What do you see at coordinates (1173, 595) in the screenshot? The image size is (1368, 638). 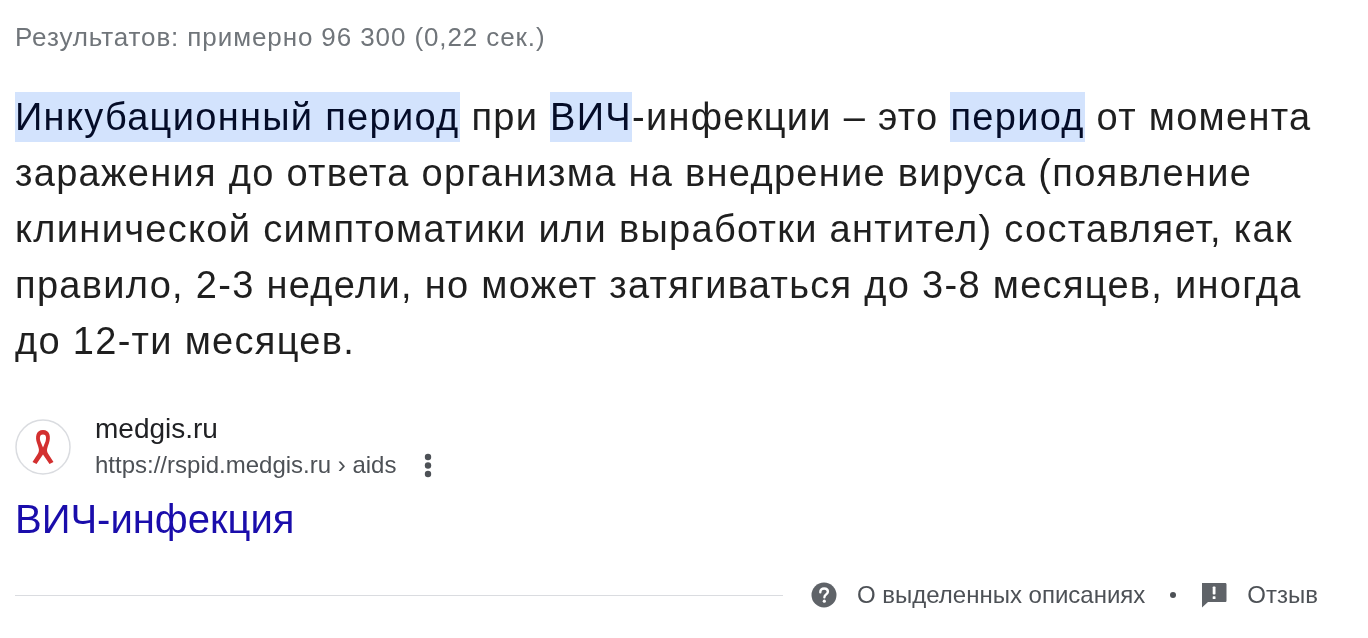 I see `separator-dot-icon` at bounding box center [1173, 595].